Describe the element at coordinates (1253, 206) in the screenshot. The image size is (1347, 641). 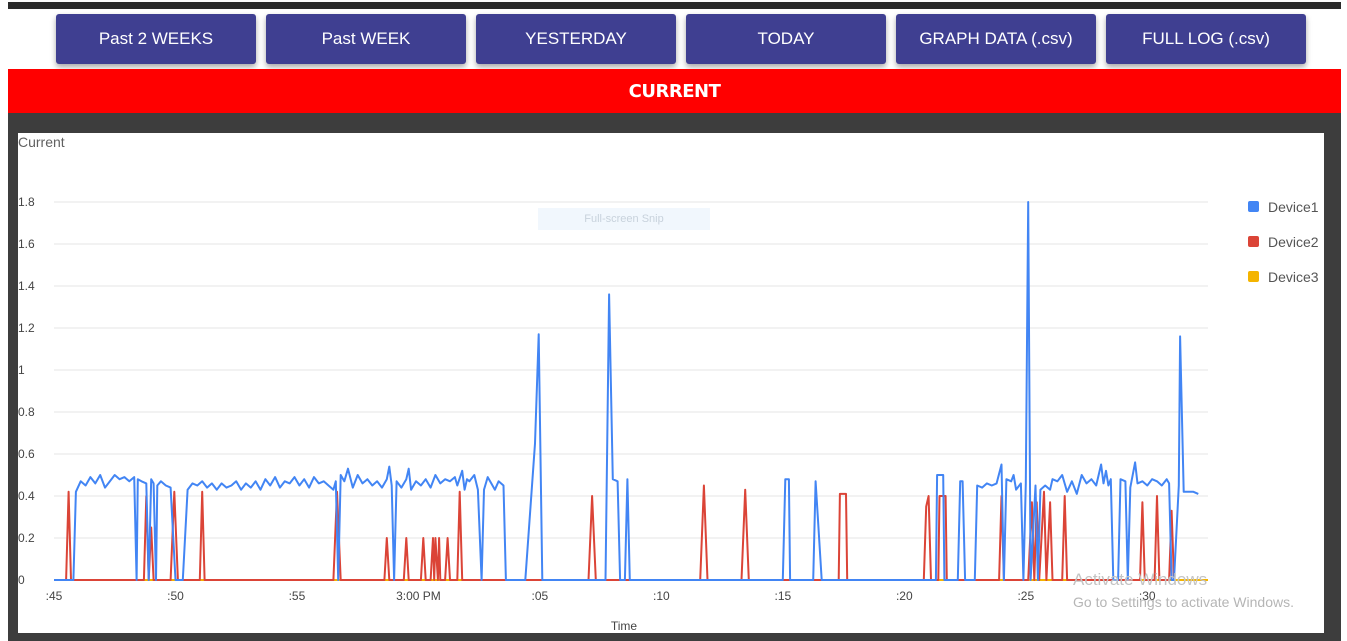
I see `legend-swatch-device1` at that location.